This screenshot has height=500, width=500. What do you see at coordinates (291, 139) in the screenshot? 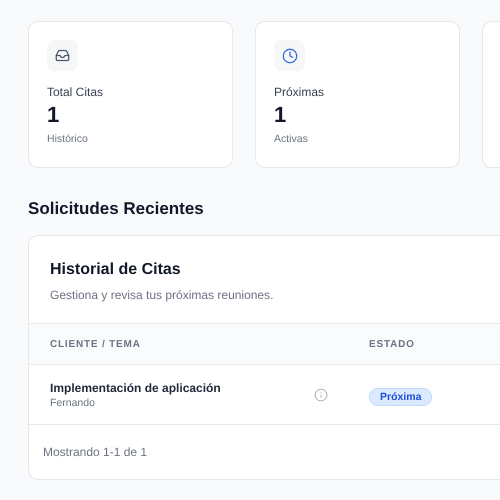
I see `stat-caption: Activas` at bounding box center [291, 139].